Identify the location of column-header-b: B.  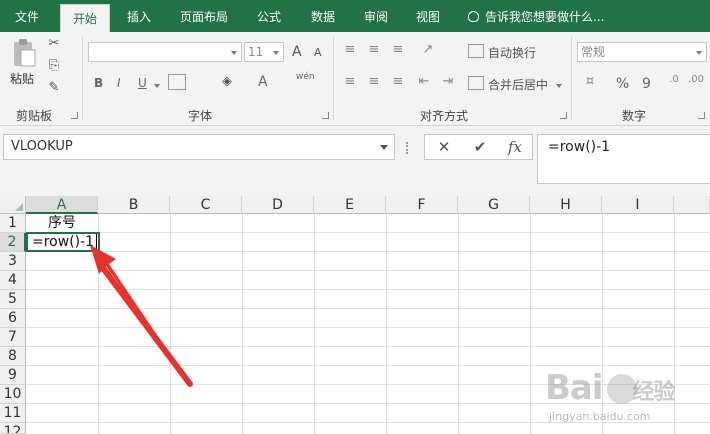
(134, 205).